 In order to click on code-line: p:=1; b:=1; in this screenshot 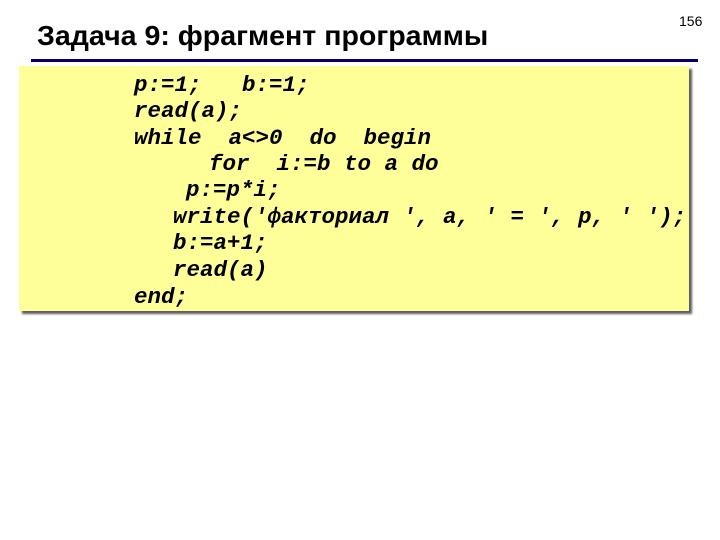, I will do `click(222, 85)`.